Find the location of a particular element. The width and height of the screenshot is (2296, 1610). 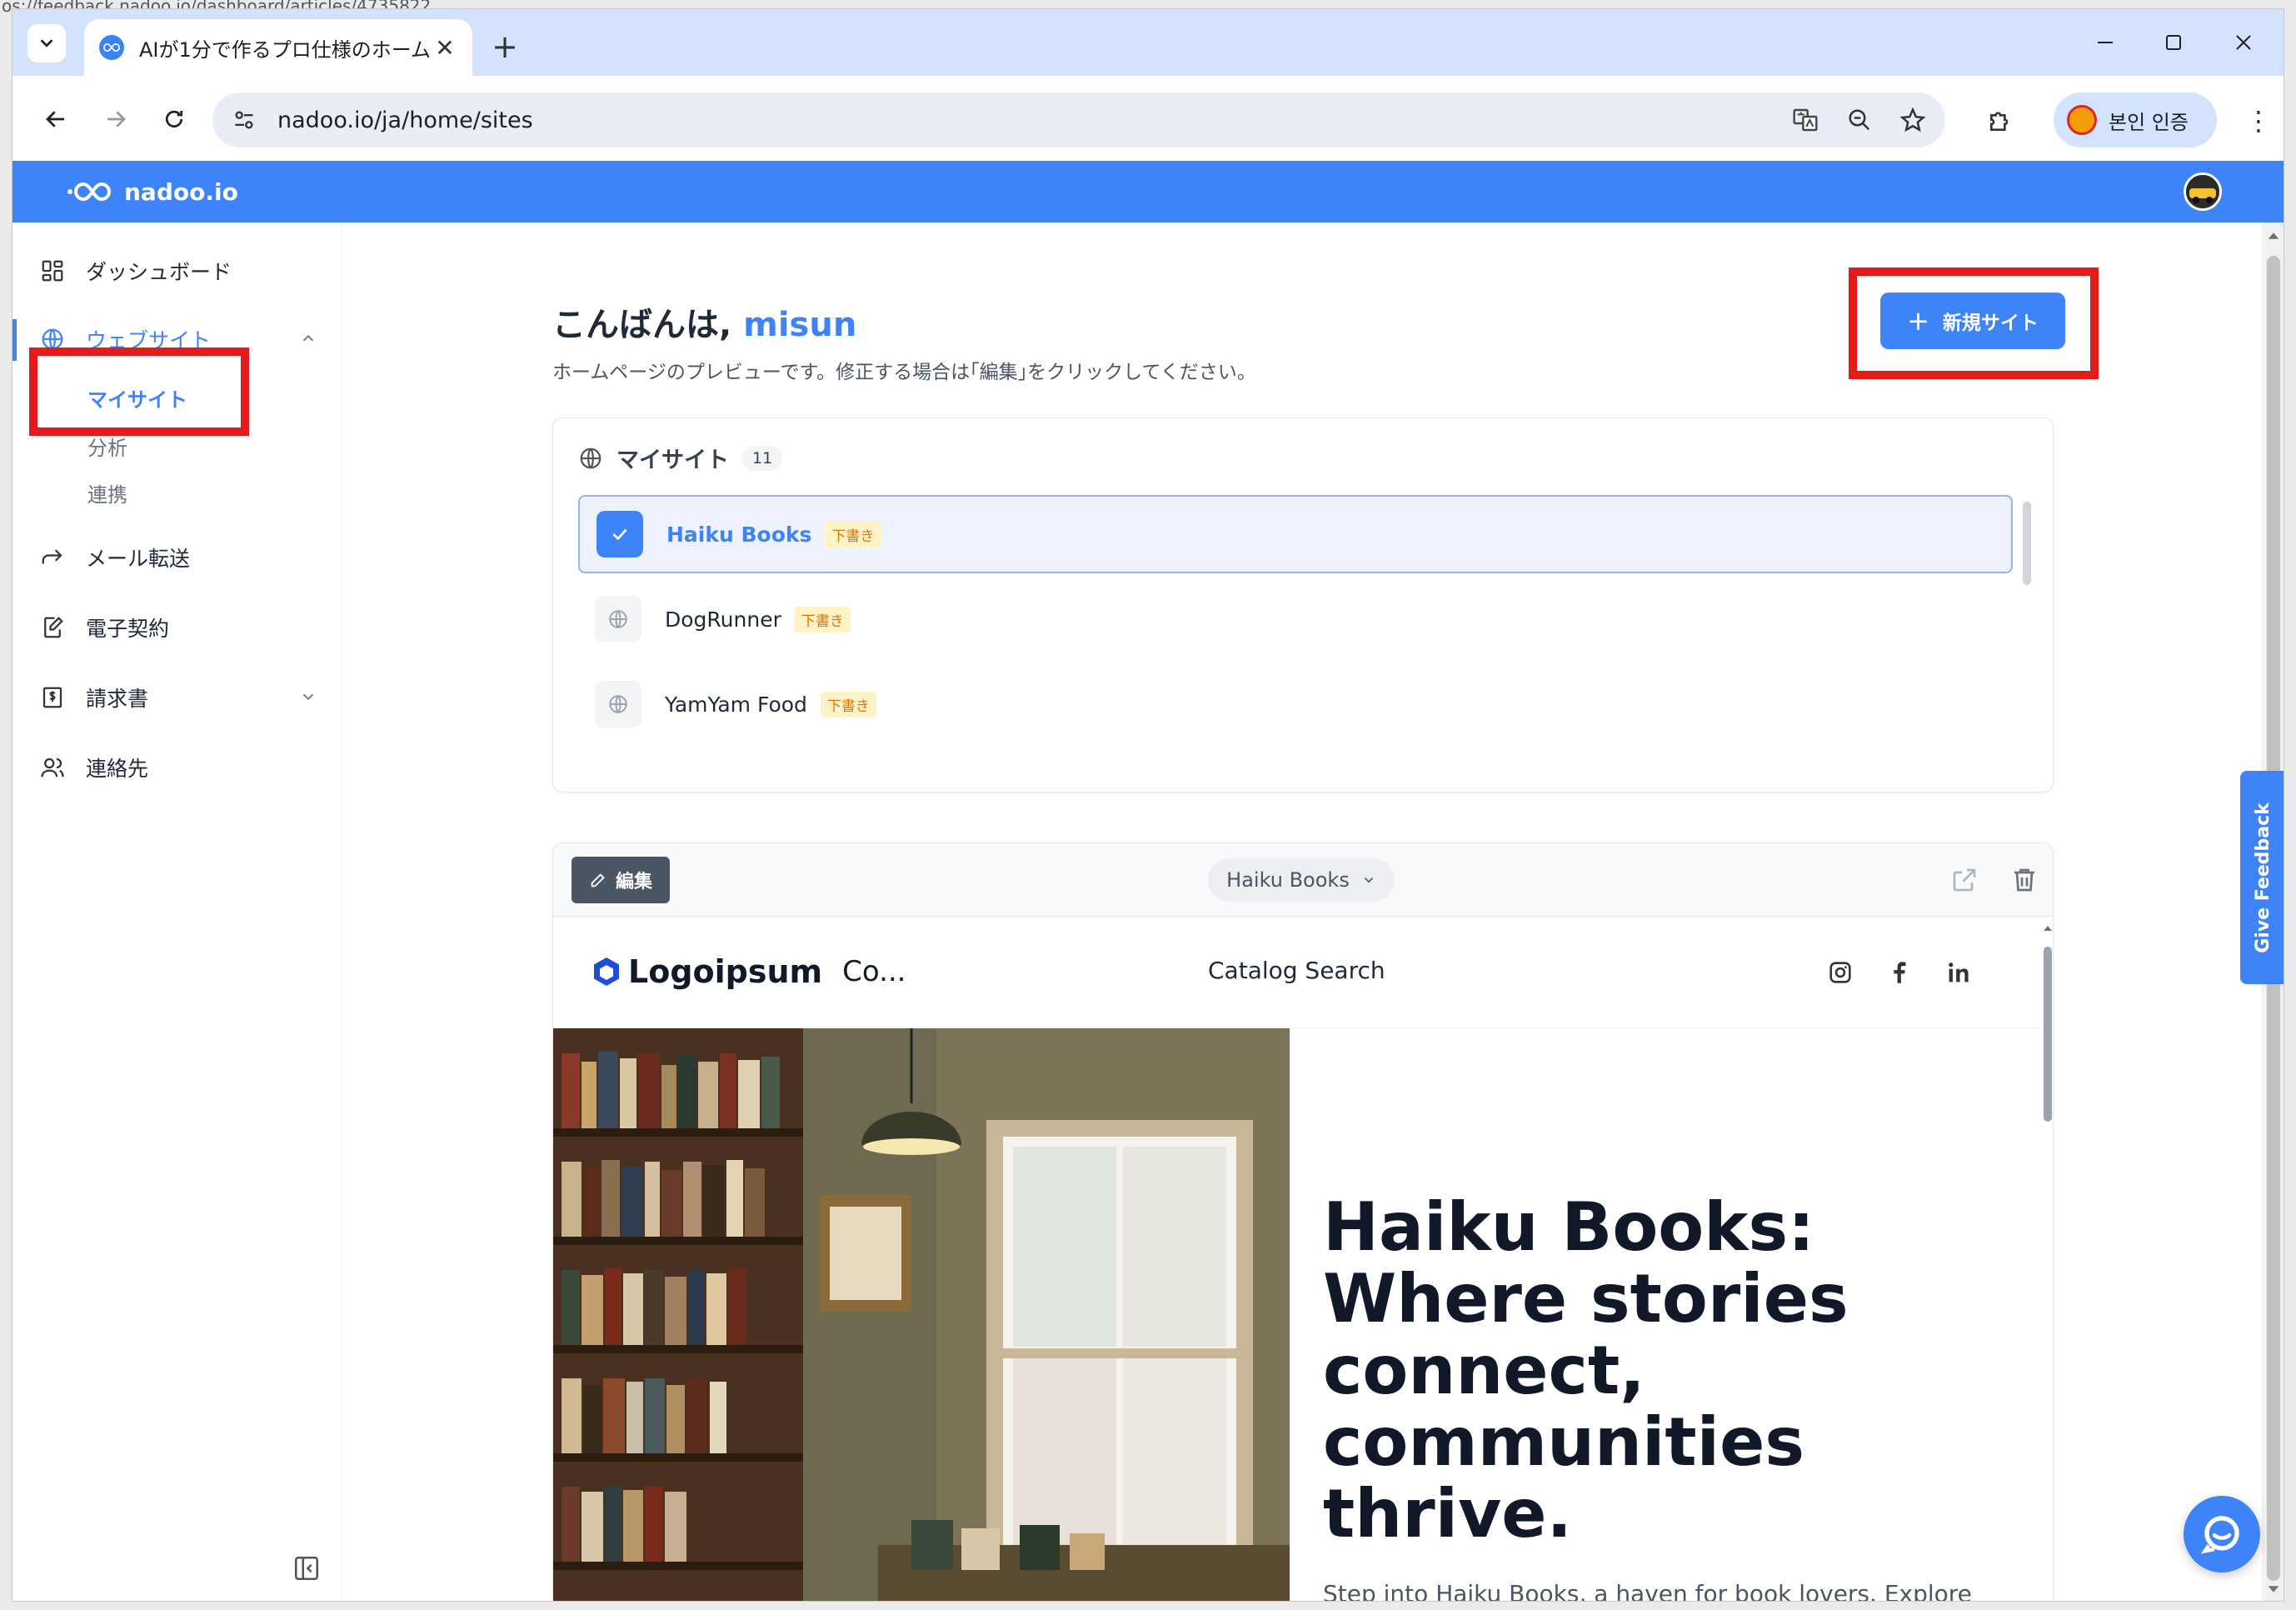

edit-button: 編集 is located at coordinates (621, 880).